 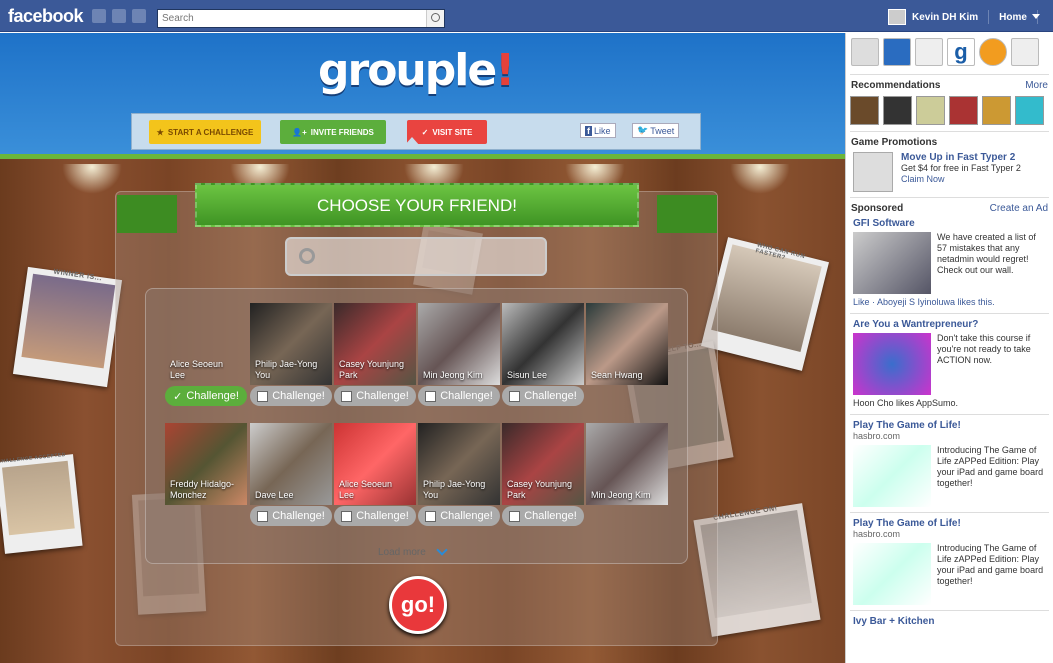 I want to click on ad-title: Ivy Bar + Kitchen, so click(x=949, y=621).